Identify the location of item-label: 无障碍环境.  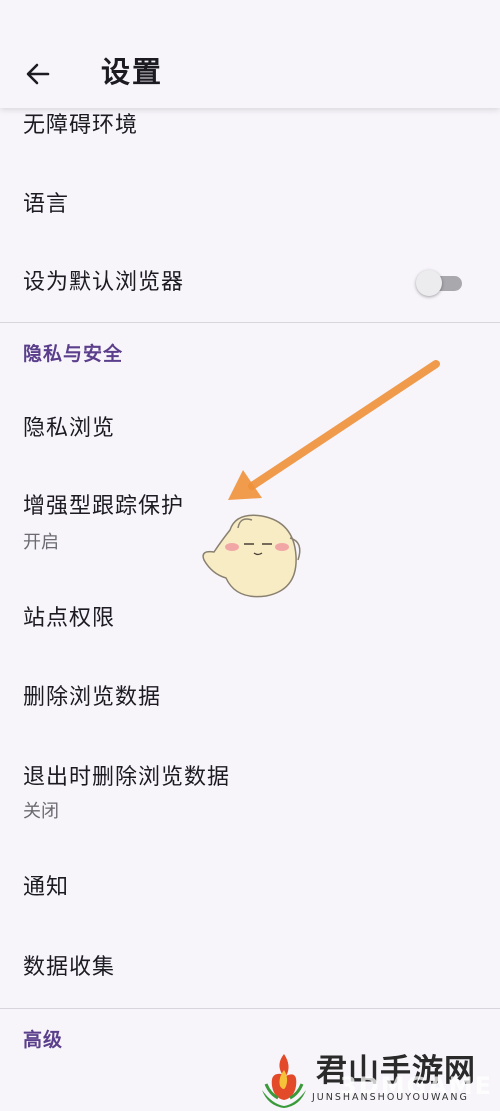
(81, 125).